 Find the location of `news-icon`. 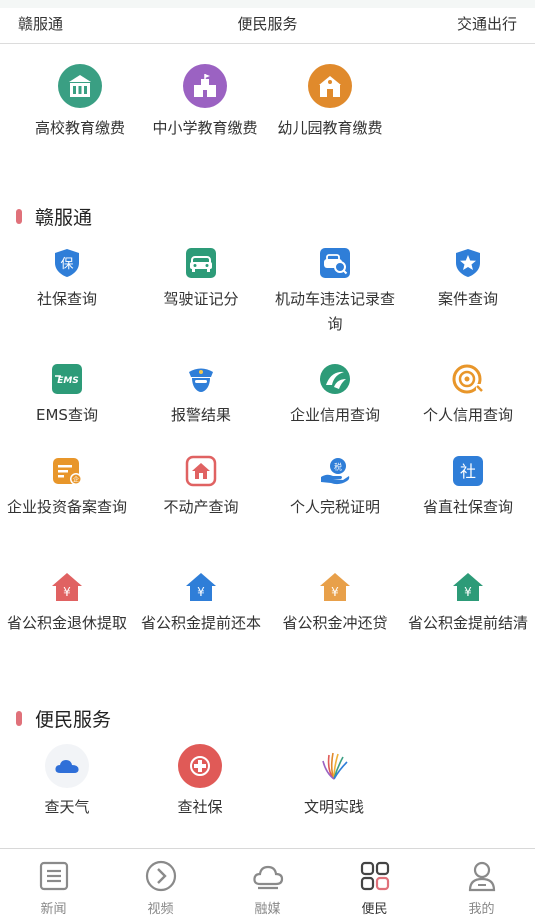

news-icon is located at coordinates (54, 876).